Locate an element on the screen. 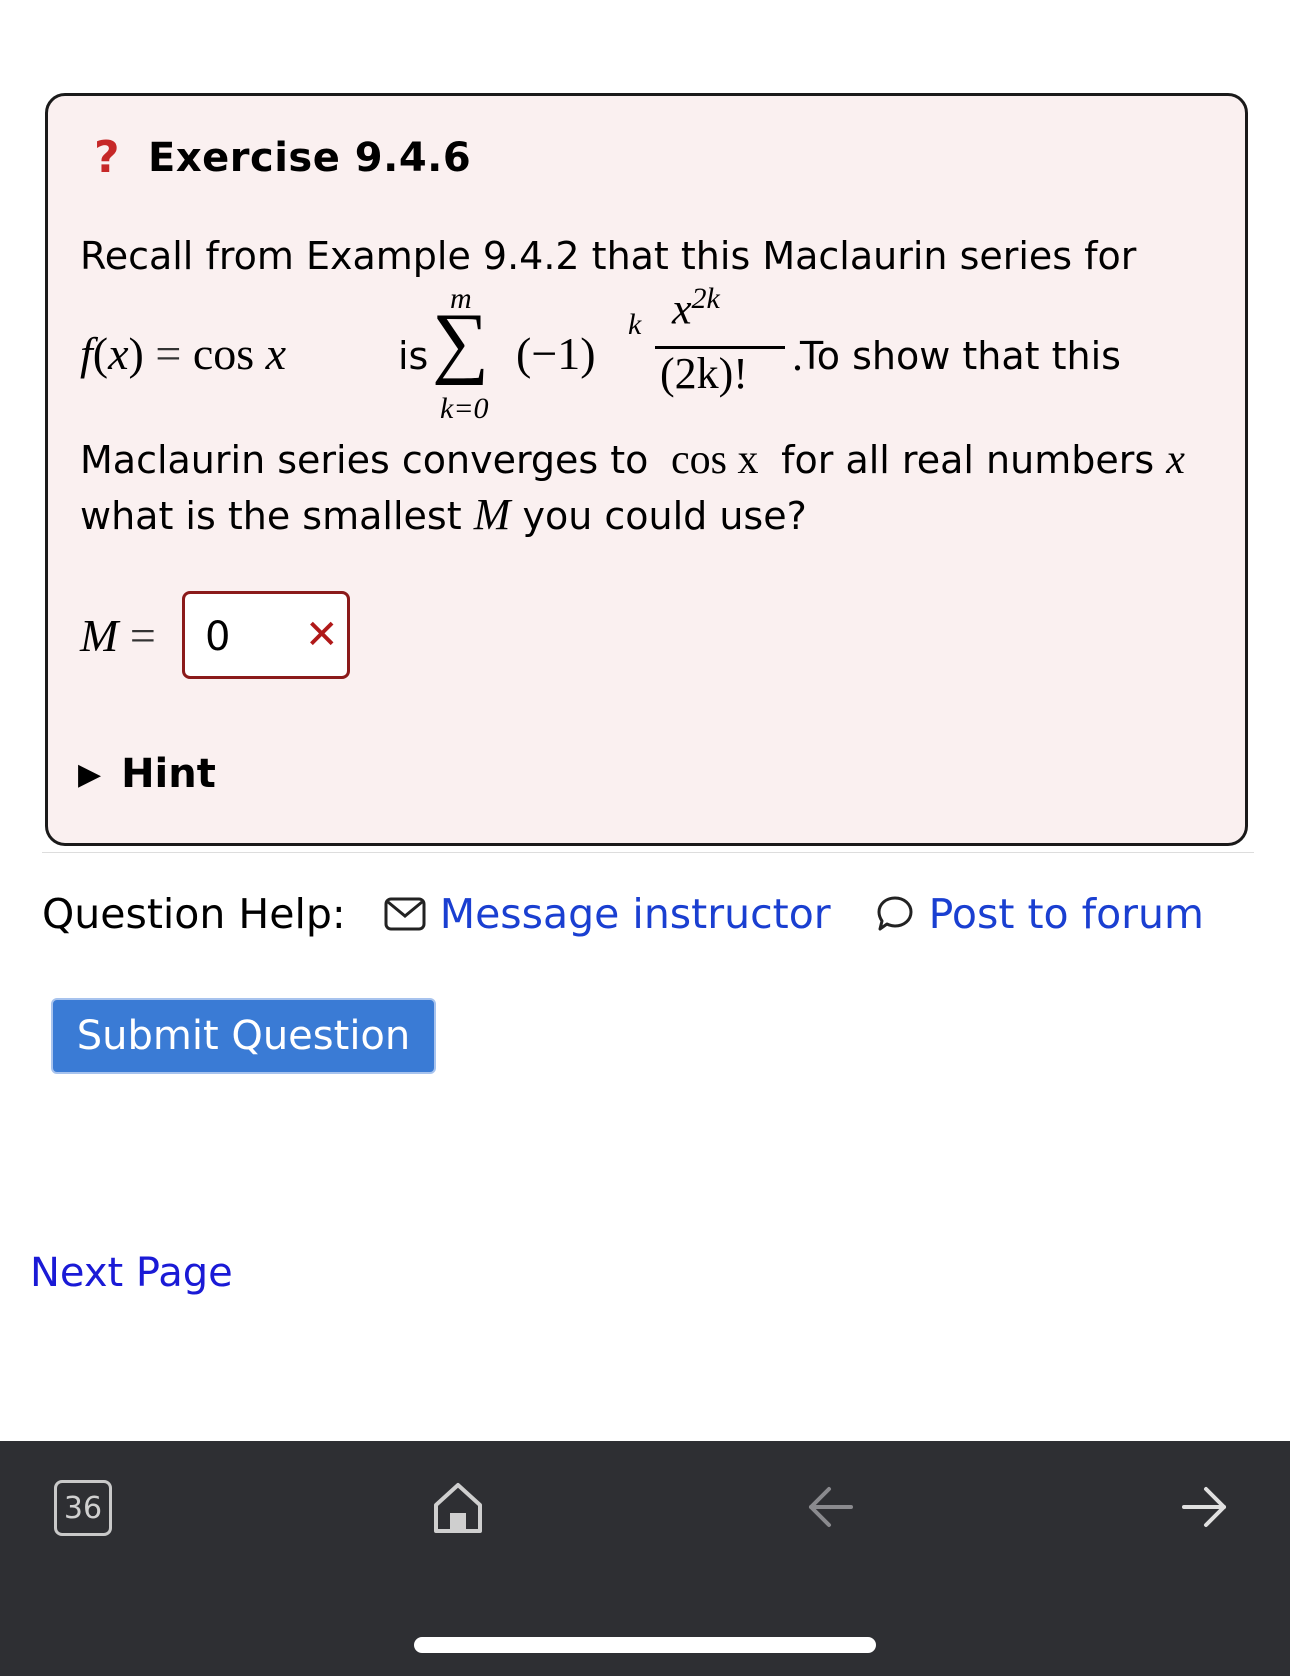 The image size is (1290, 1676). forward-arrow-icon is located at coordinates (1205, 1507).